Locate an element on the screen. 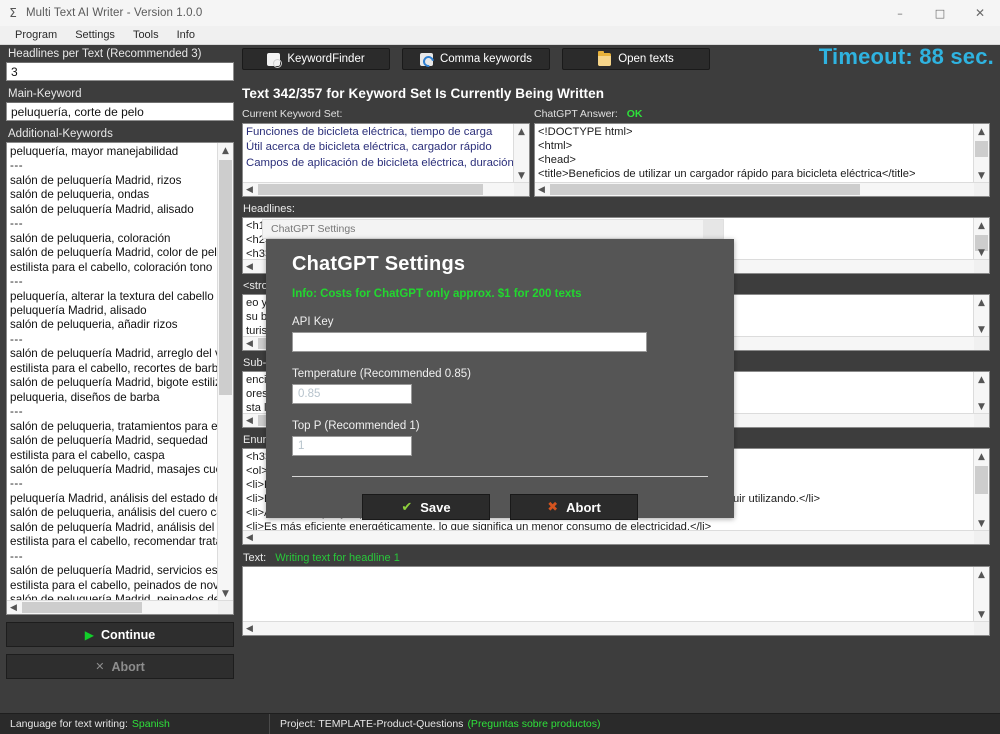 The image size is (1000, 734). menu-item-info: Info is located at coordinates (186, 35).